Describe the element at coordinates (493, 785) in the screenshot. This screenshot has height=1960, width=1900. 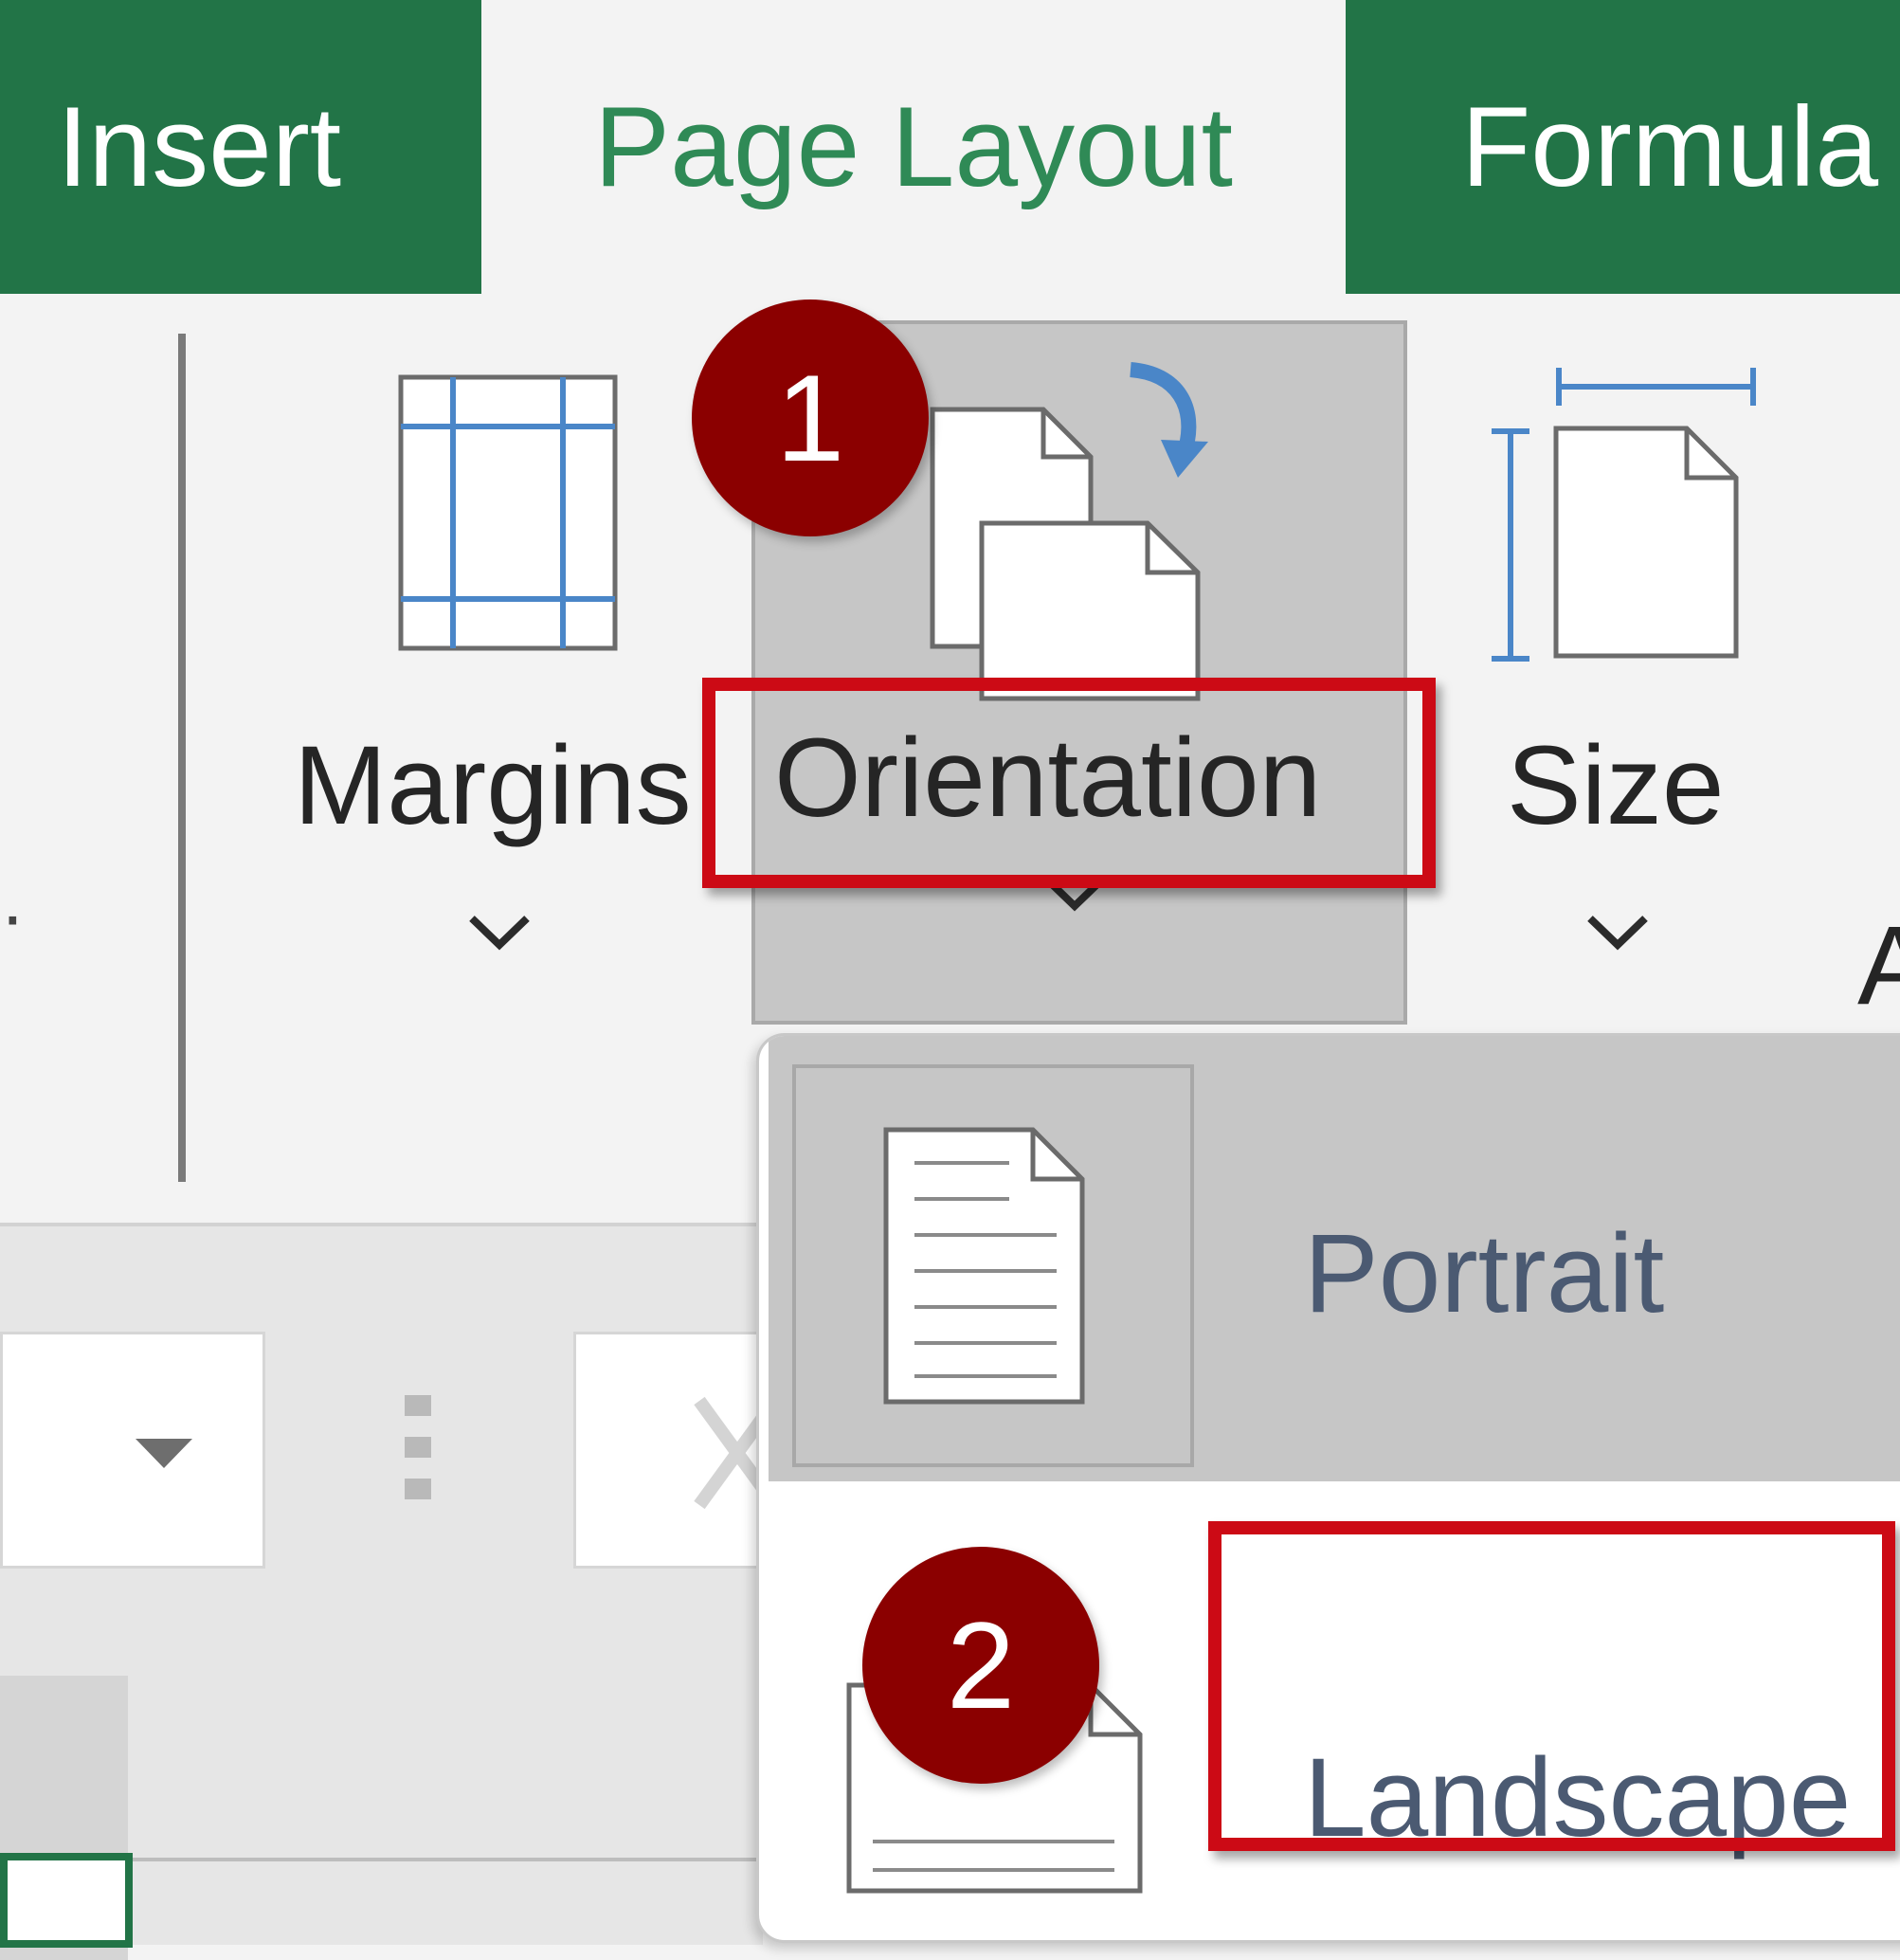
I see `margins-label: Margins` at that location.